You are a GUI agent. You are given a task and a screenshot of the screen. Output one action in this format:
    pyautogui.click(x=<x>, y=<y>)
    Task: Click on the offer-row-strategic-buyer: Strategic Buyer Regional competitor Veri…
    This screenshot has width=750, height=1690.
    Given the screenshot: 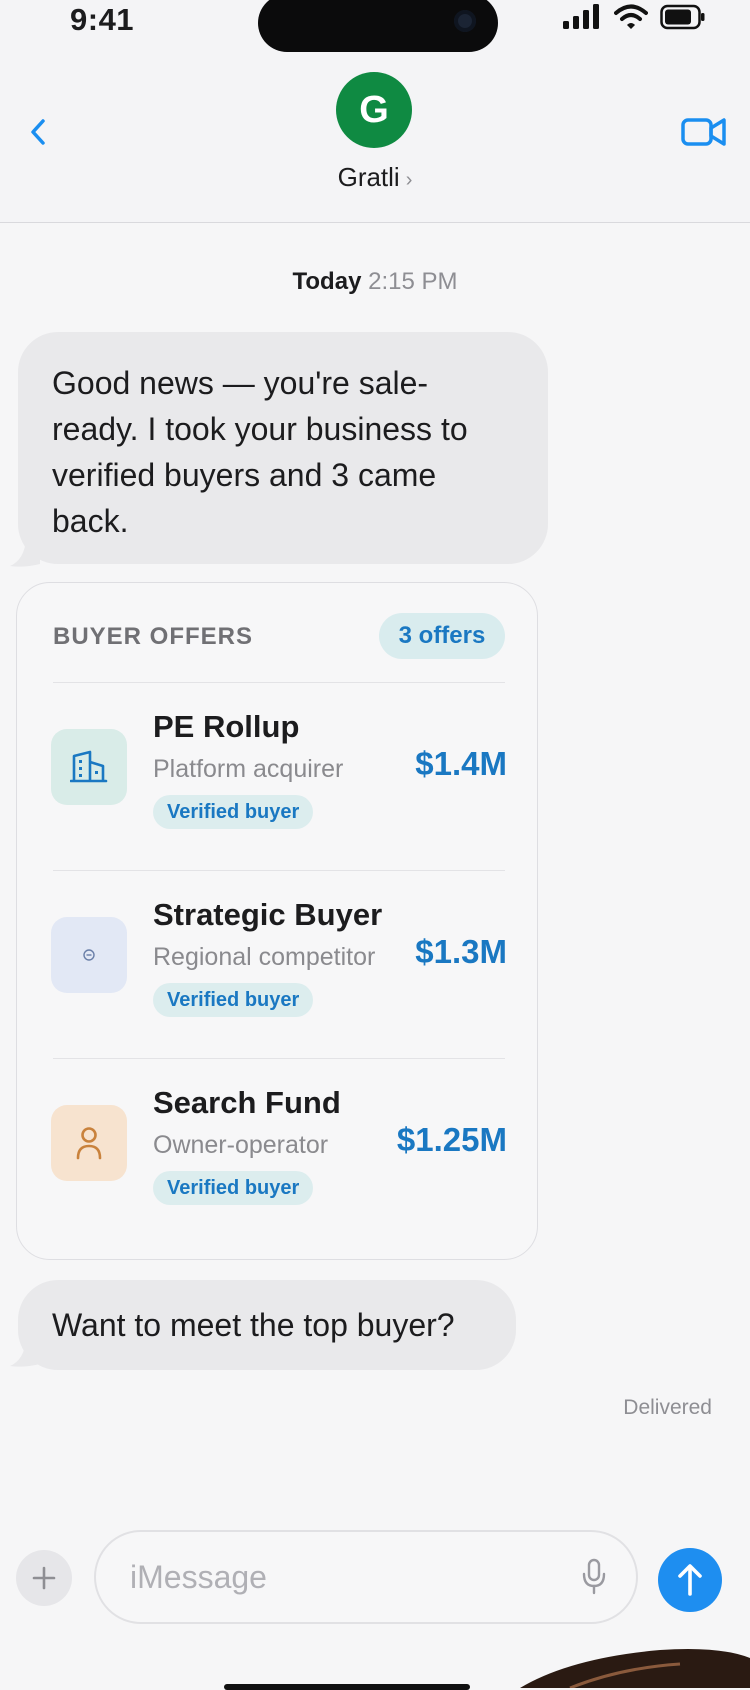 What is the action you would take?
    pyautogui.click(x=278, y=965)
    